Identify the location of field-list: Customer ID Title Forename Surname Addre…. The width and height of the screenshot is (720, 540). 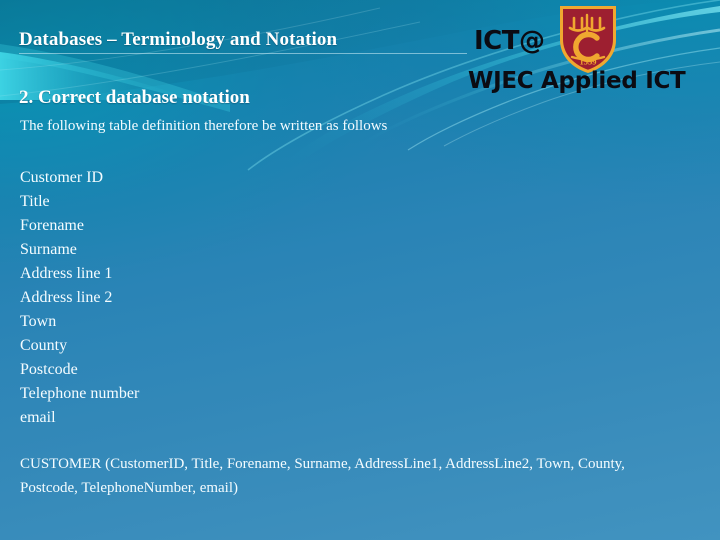
(79, 298).